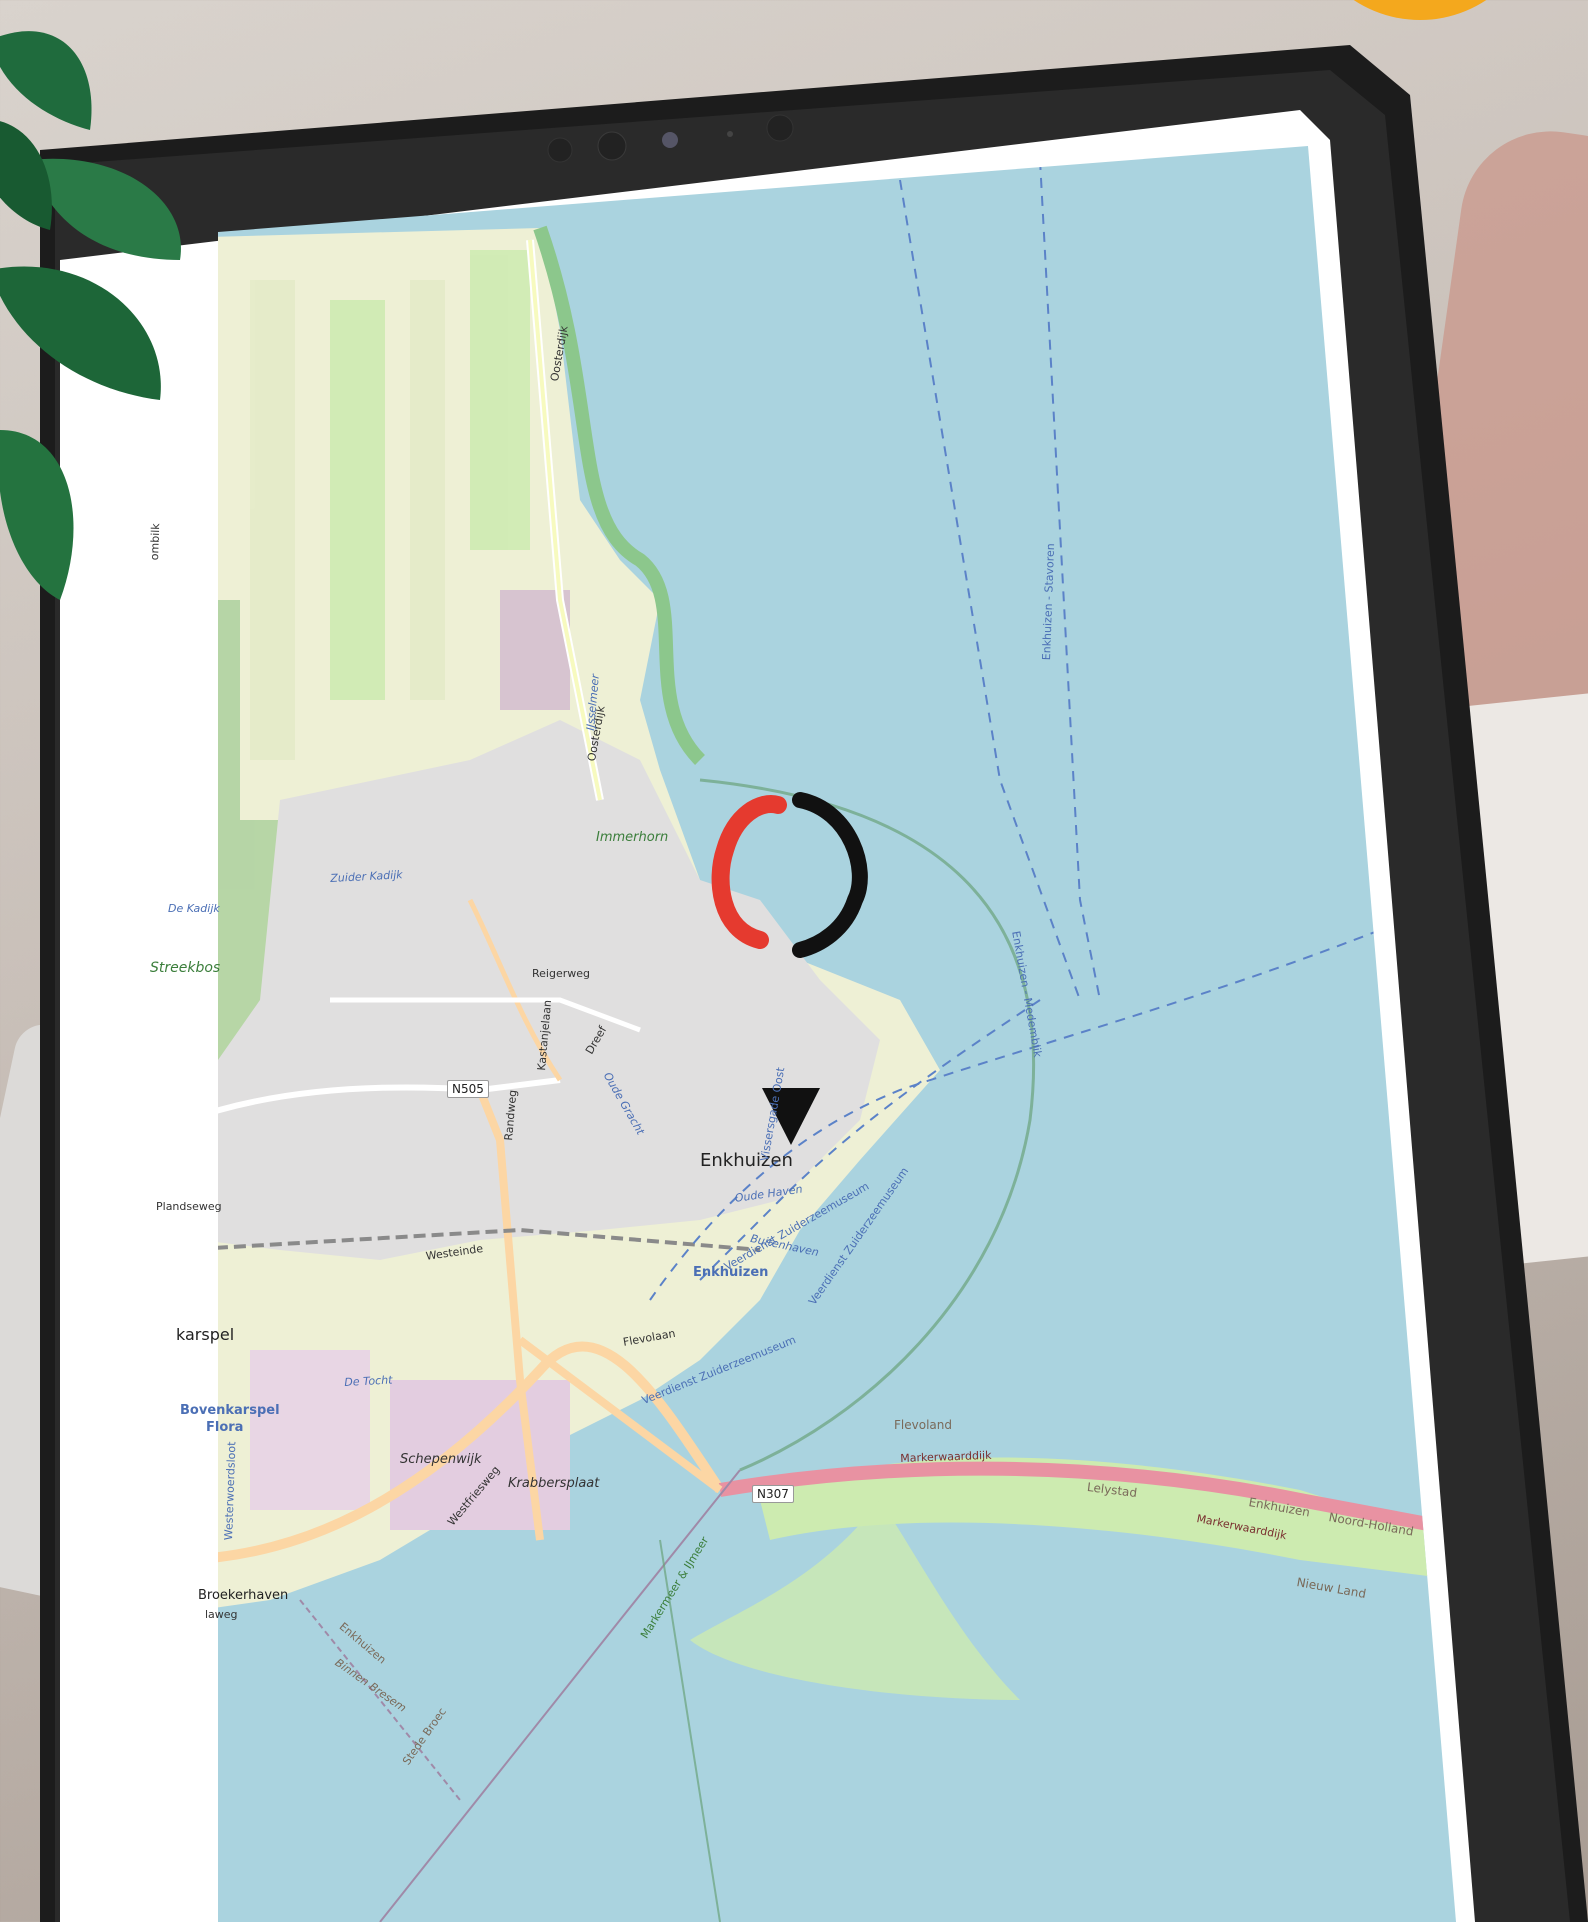  Describe the element at coordinates (205, 1334) in the screenshot. I see `place-label-karspel: karspel` at that location.